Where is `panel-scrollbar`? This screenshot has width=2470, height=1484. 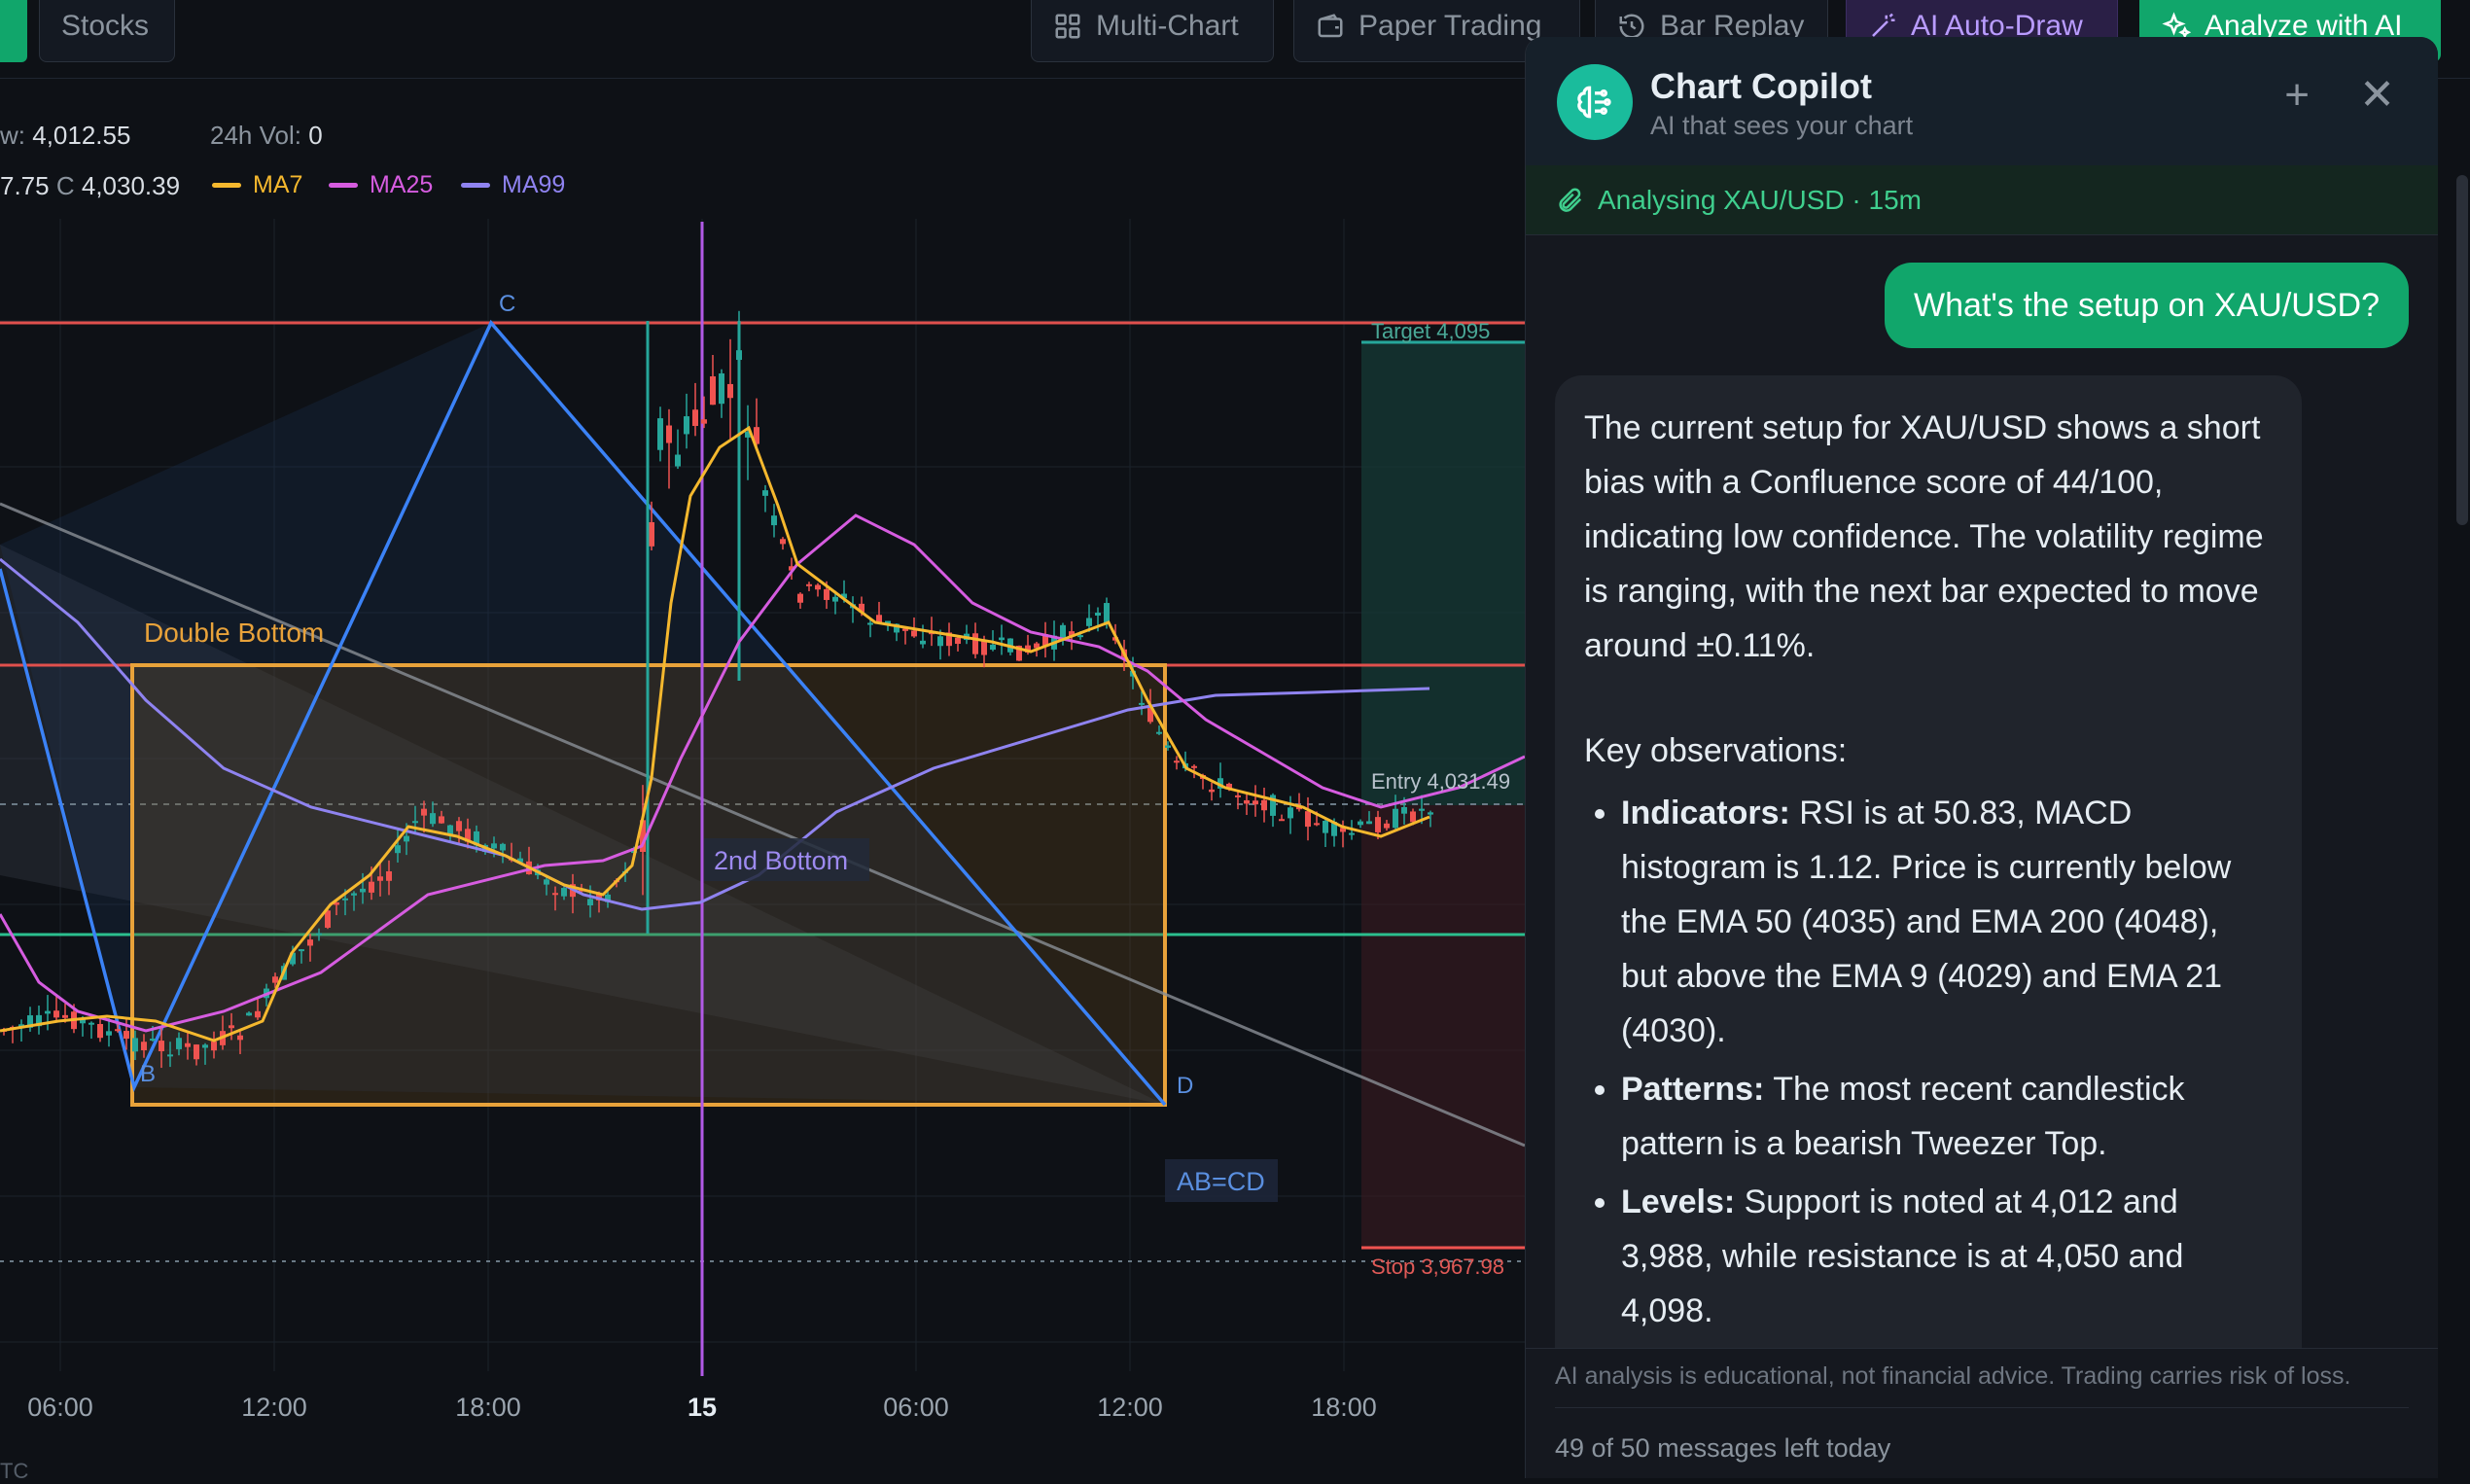
panel-scrollbar is located at coordinates (2462, 350).